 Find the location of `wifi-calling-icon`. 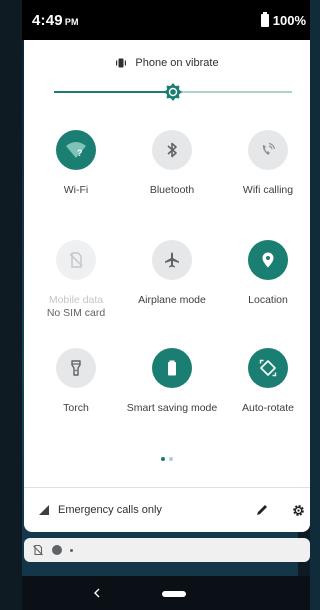

wifi-calling-icon is located at coordinates (269, 148).